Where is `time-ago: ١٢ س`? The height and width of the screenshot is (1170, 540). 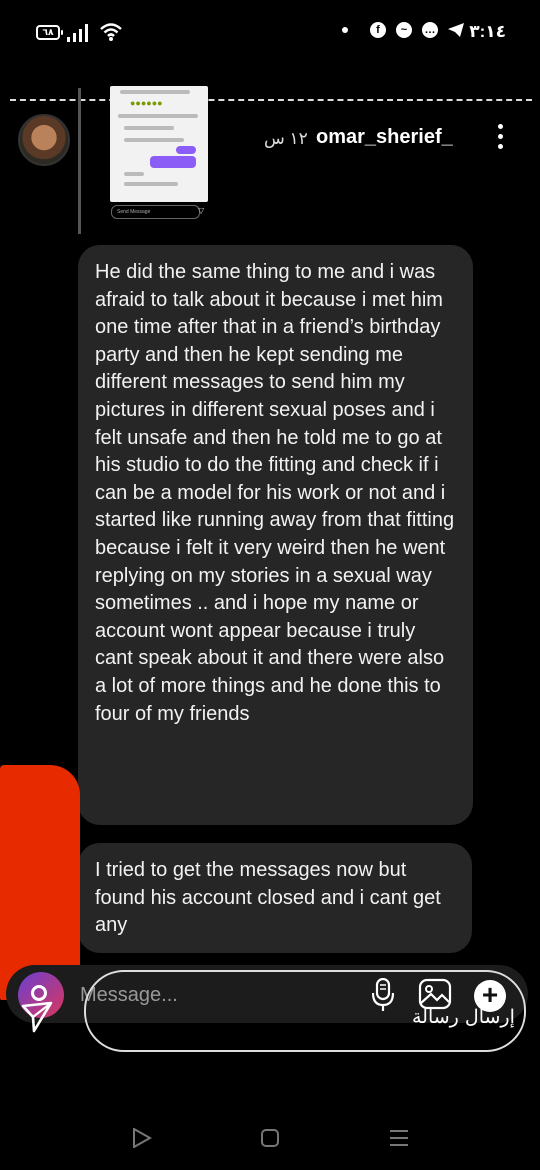
time-ago: ١٢ س is located at coordinates (286, 138).